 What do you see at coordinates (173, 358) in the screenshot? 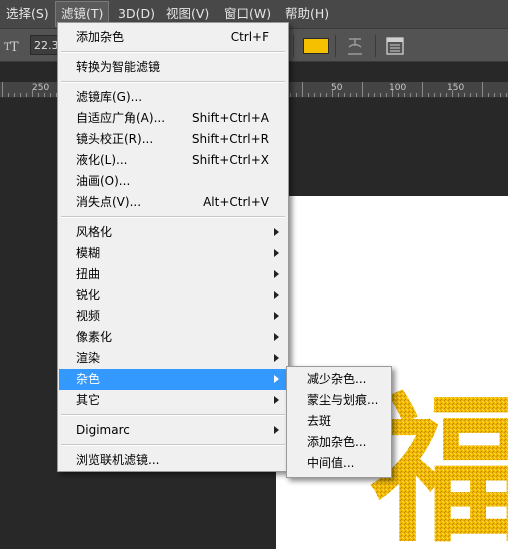
I see `menu-item-render: 渲染` at bounding box center [173, 358].